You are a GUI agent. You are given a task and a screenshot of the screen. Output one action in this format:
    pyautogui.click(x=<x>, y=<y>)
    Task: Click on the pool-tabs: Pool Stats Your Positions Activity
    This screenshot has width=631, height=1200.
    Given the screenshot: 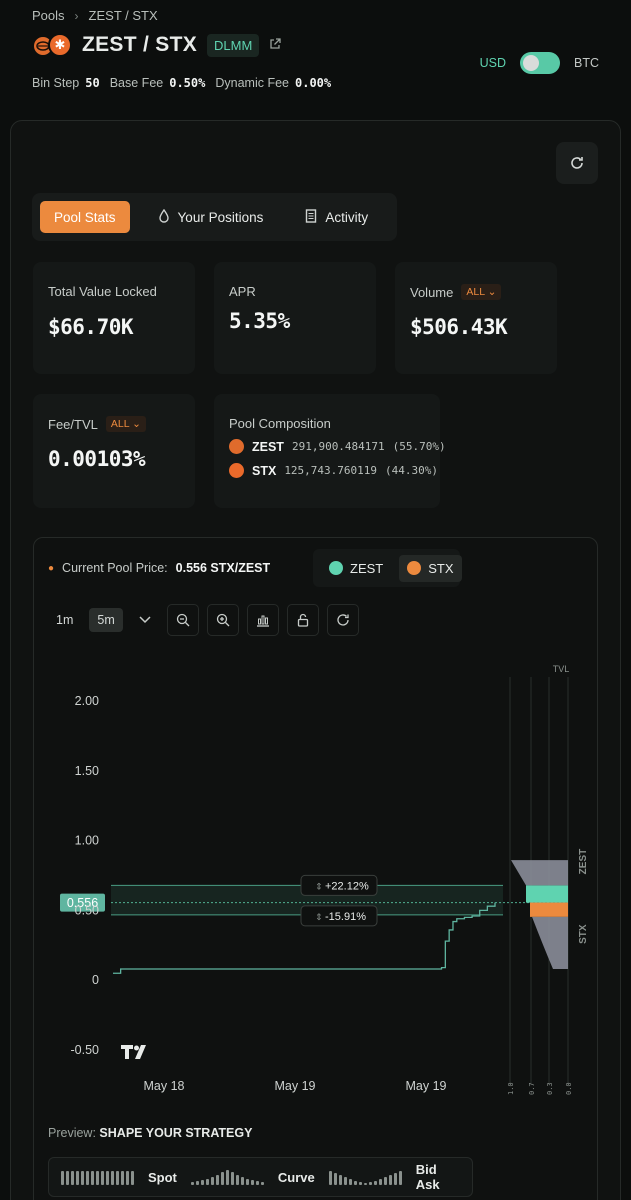 What is the action you would take?
    pyautogui.click(x=214, y=217)
    